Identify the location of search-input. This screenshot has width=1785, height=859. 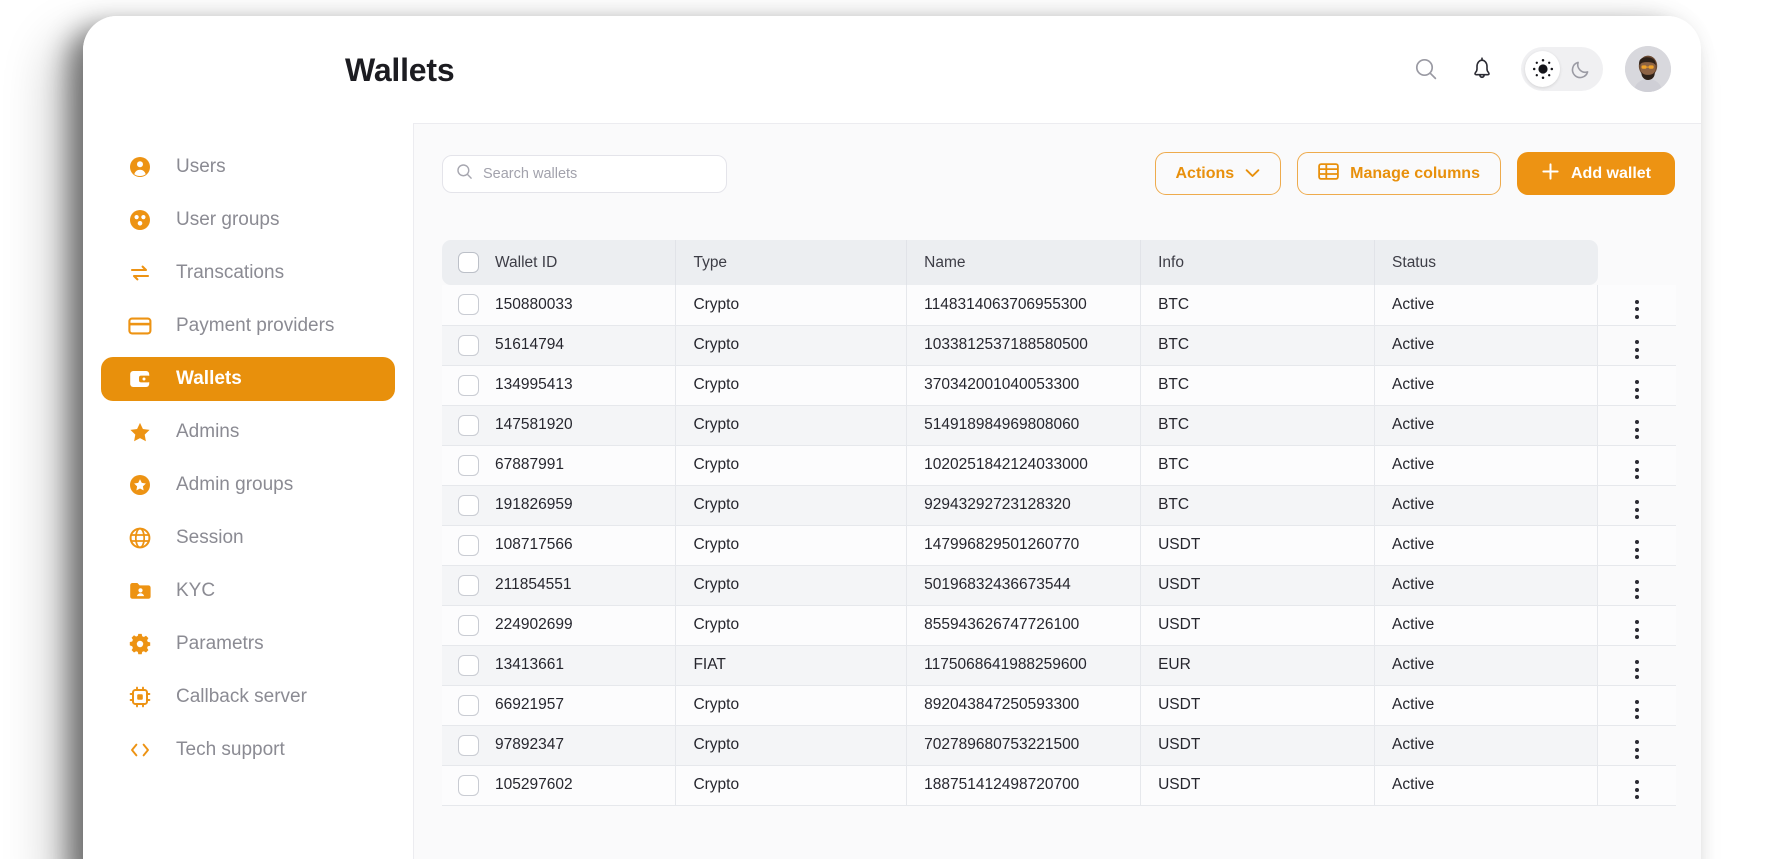
(598, 174).